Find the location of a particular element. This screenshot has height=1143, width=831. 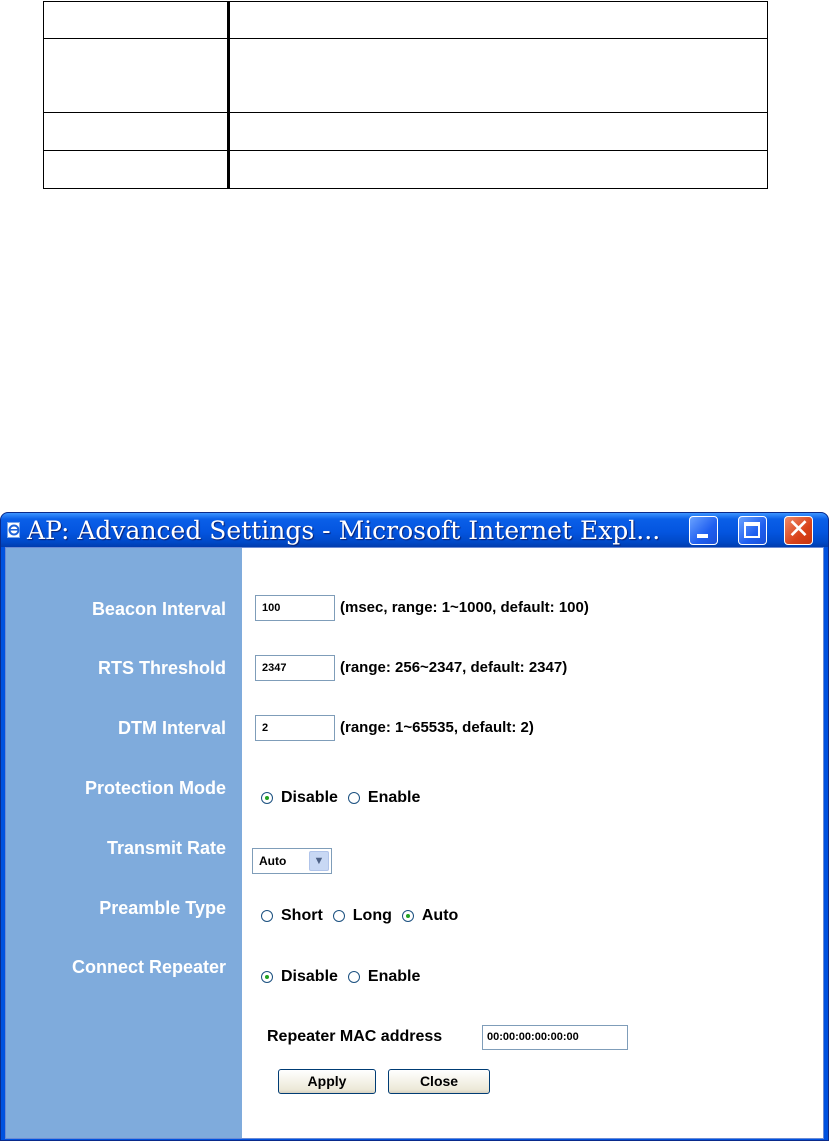

document-table is located at coordinates (405, 95).